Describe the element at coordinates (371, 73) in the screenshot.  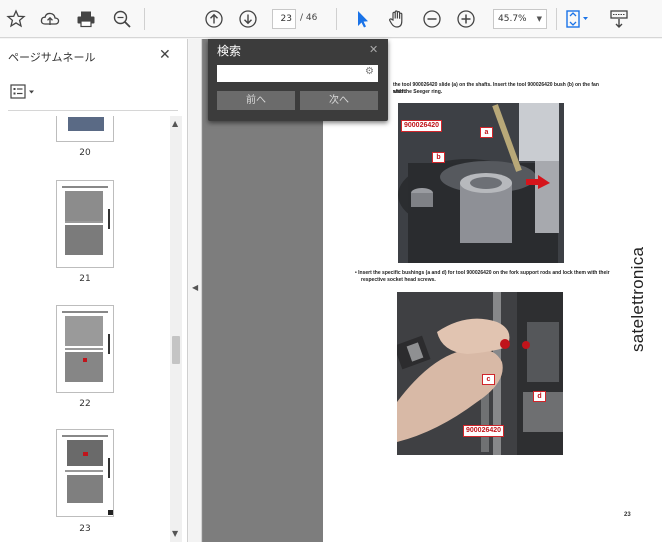
I see `gear-icon: ⚙` at that location.